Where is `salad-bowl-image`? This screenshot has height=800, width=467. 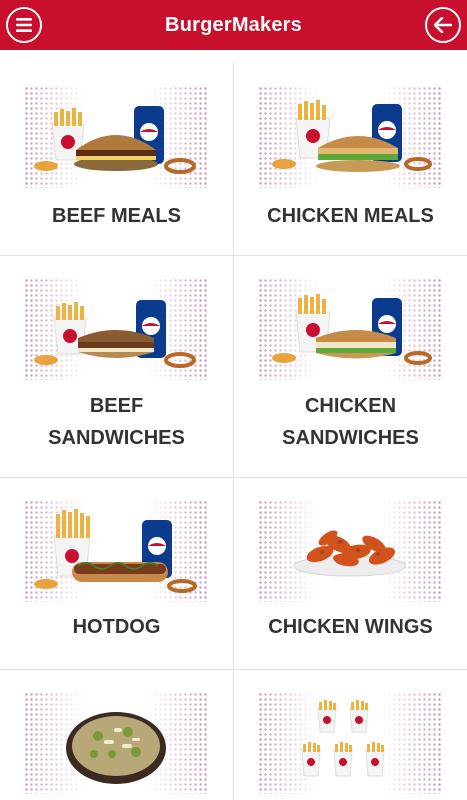
salad-bowl-image is located at coordinates (116, 743).